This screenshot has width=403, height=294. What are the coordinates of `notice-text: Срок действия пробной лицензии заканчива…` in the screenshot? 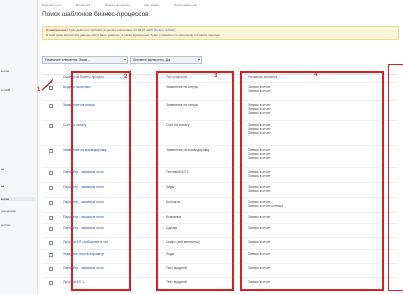 It's located at (110, 30).